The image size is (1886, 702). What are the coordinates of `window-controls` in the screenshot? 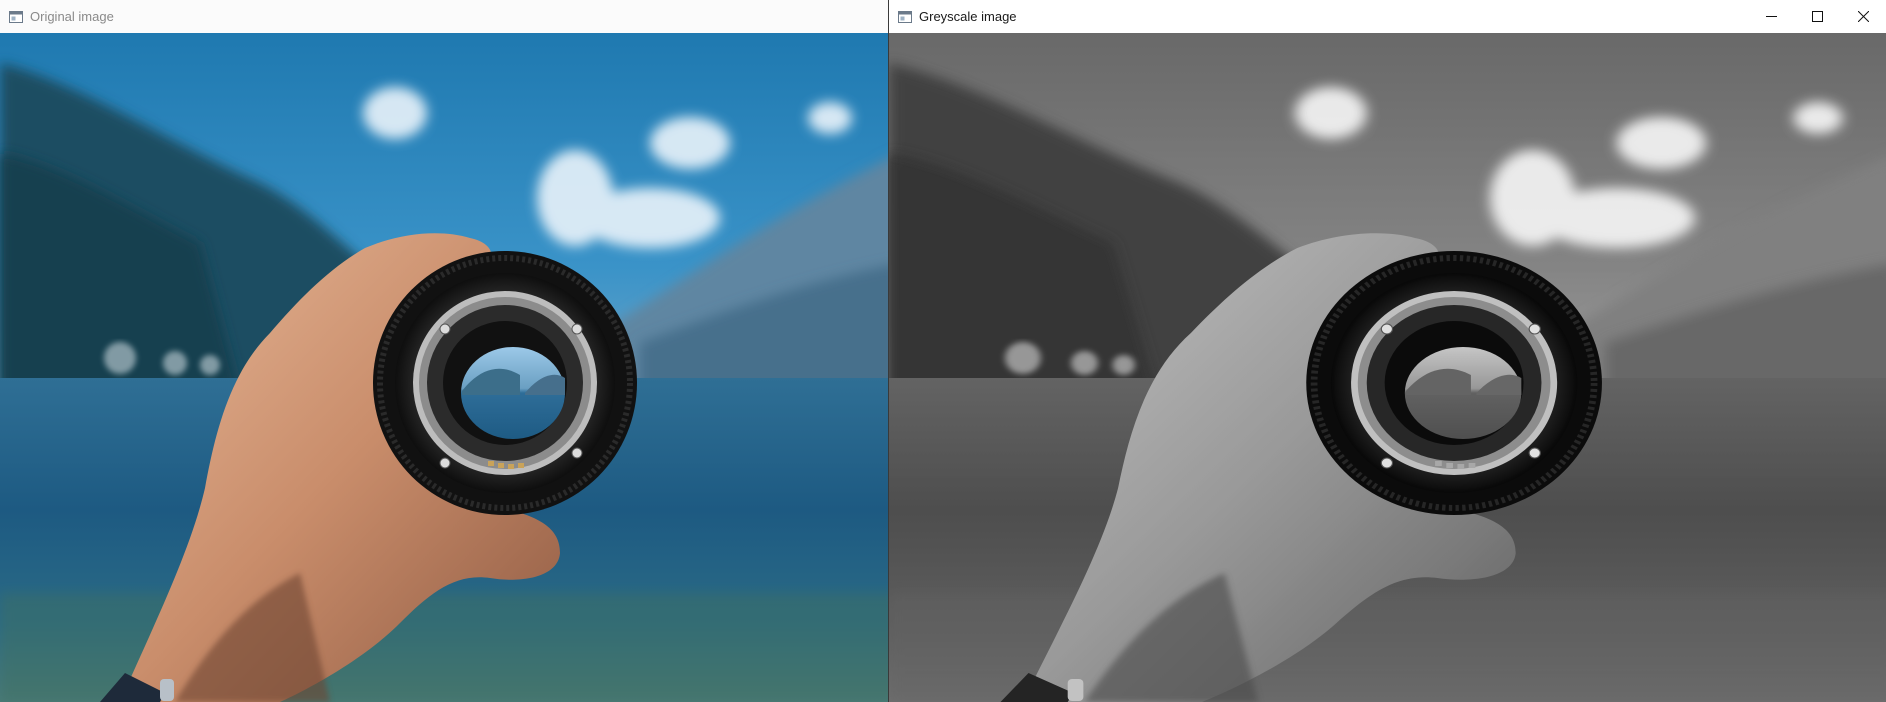 It's located at (1817, 16).